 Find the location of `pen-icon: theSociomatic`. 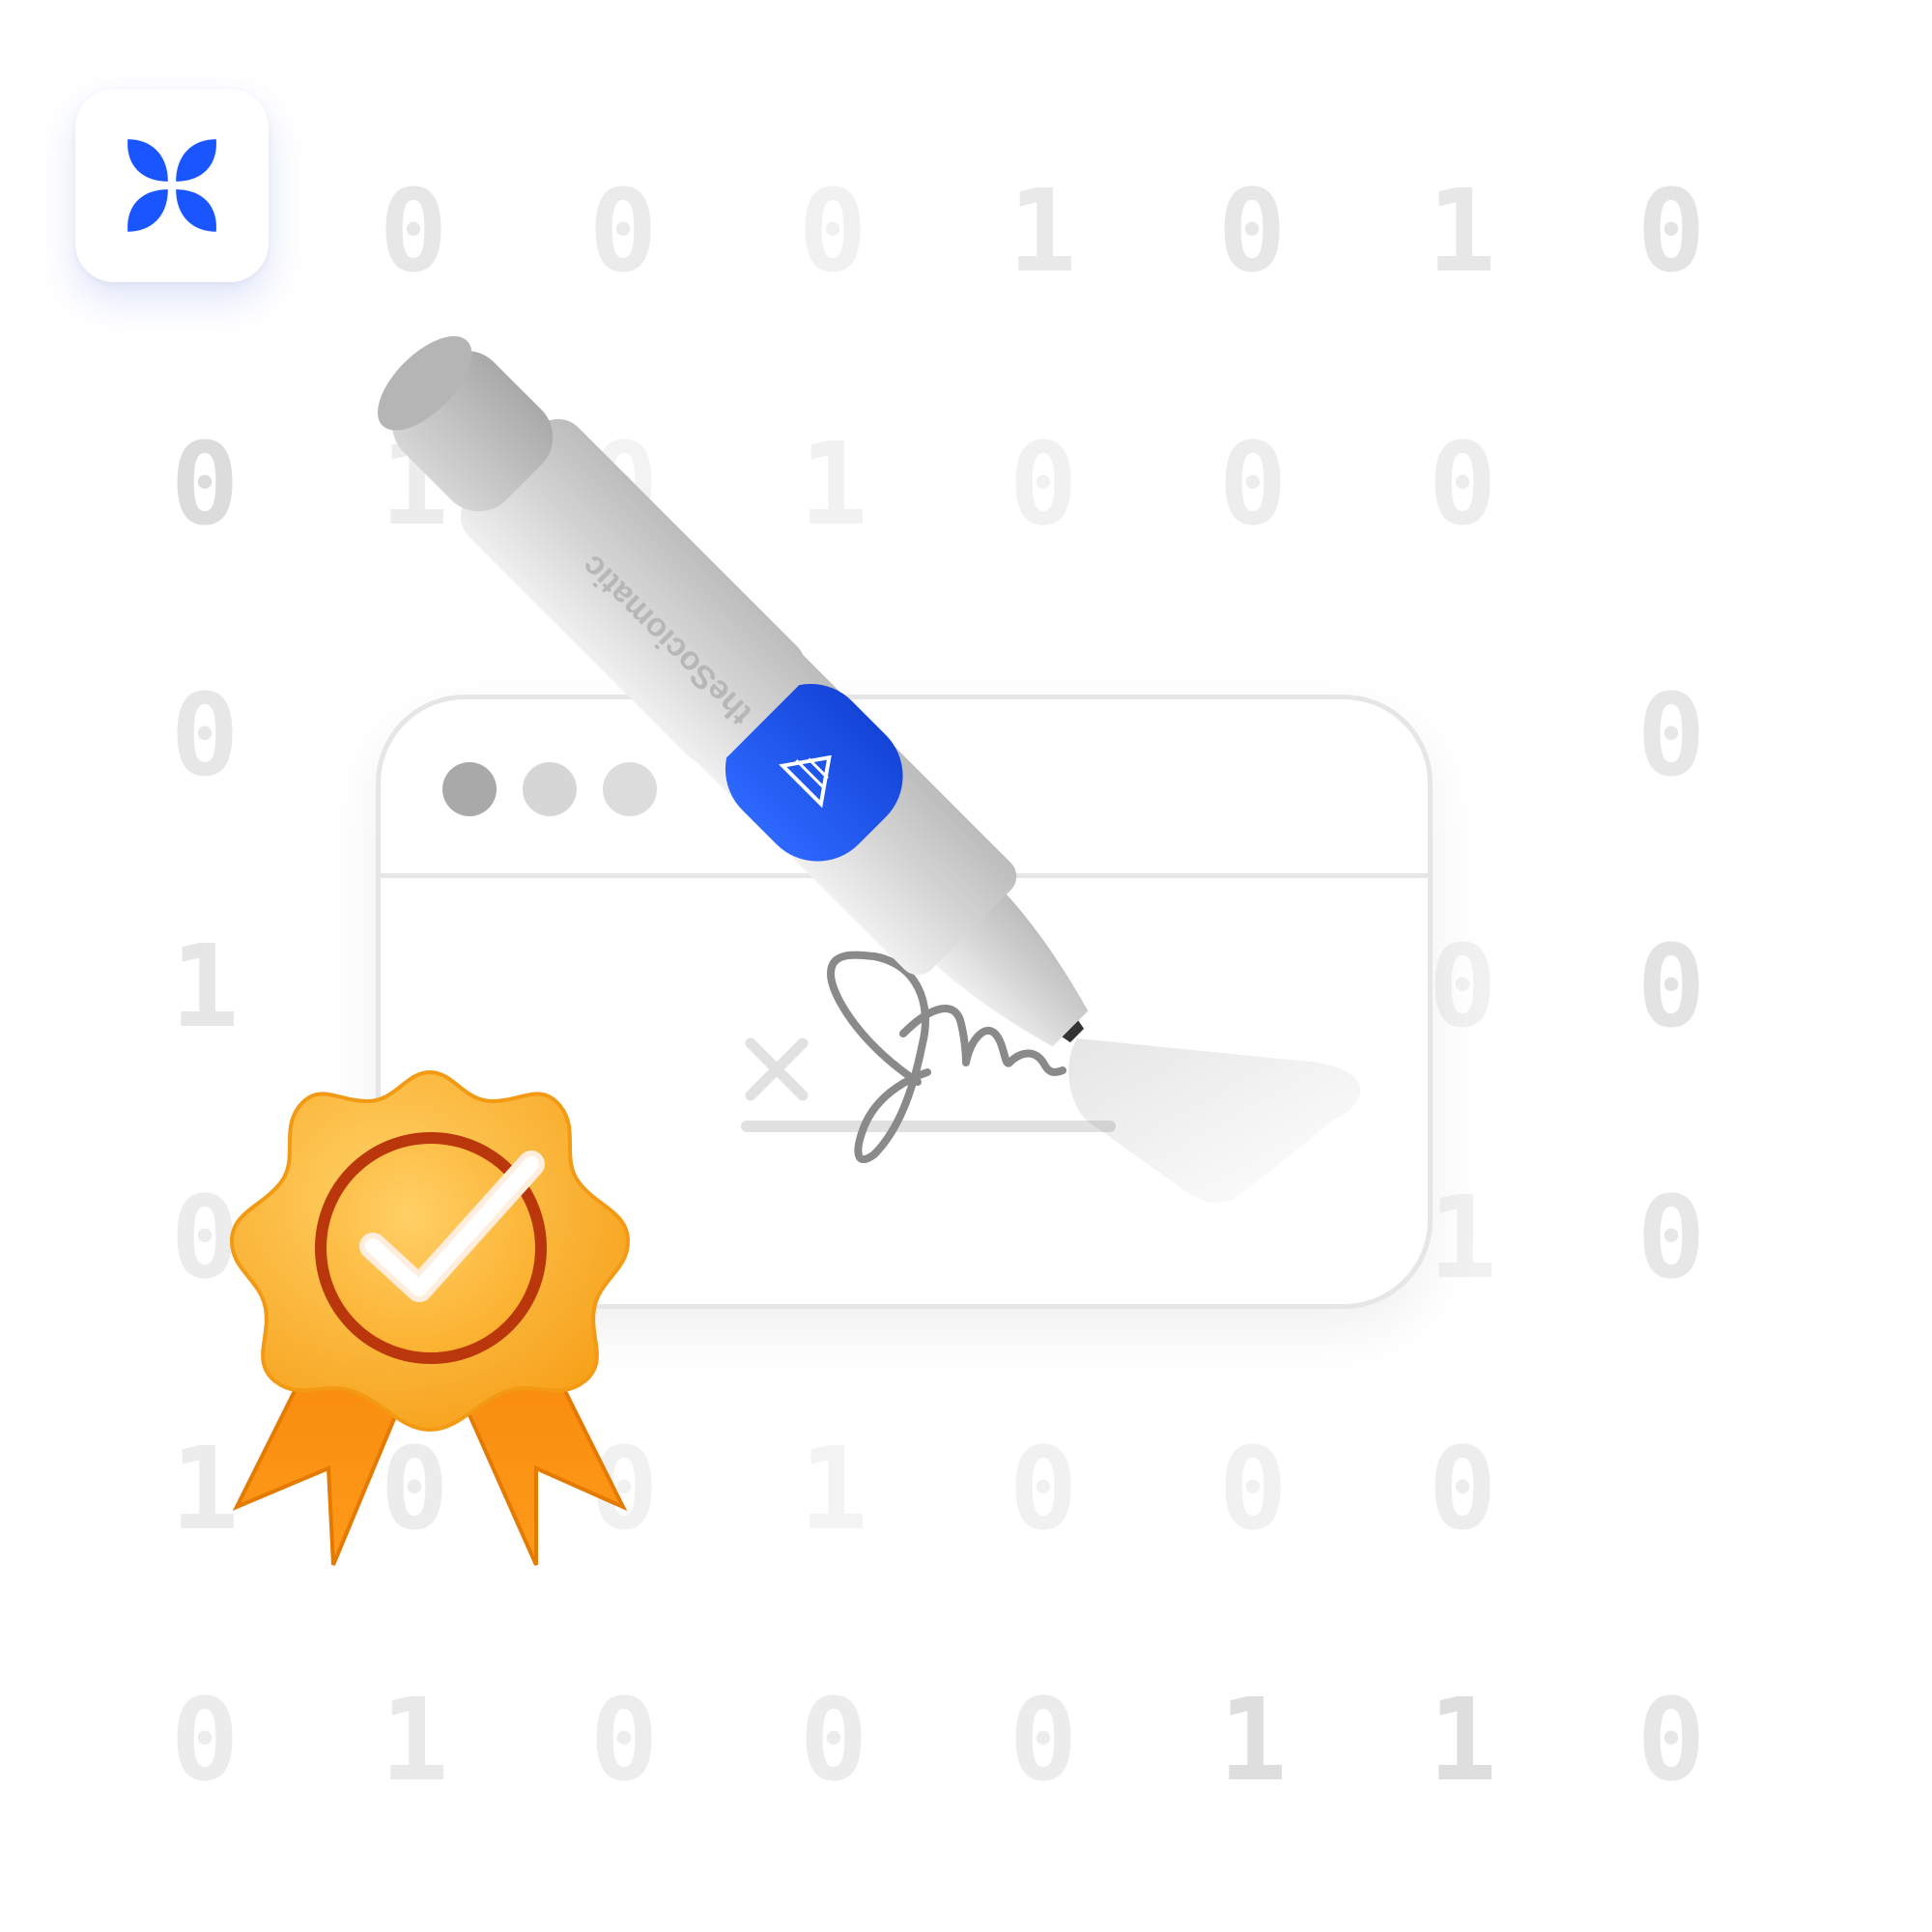

pen-icon: theSociomatic is located at coordinates (733, 691).